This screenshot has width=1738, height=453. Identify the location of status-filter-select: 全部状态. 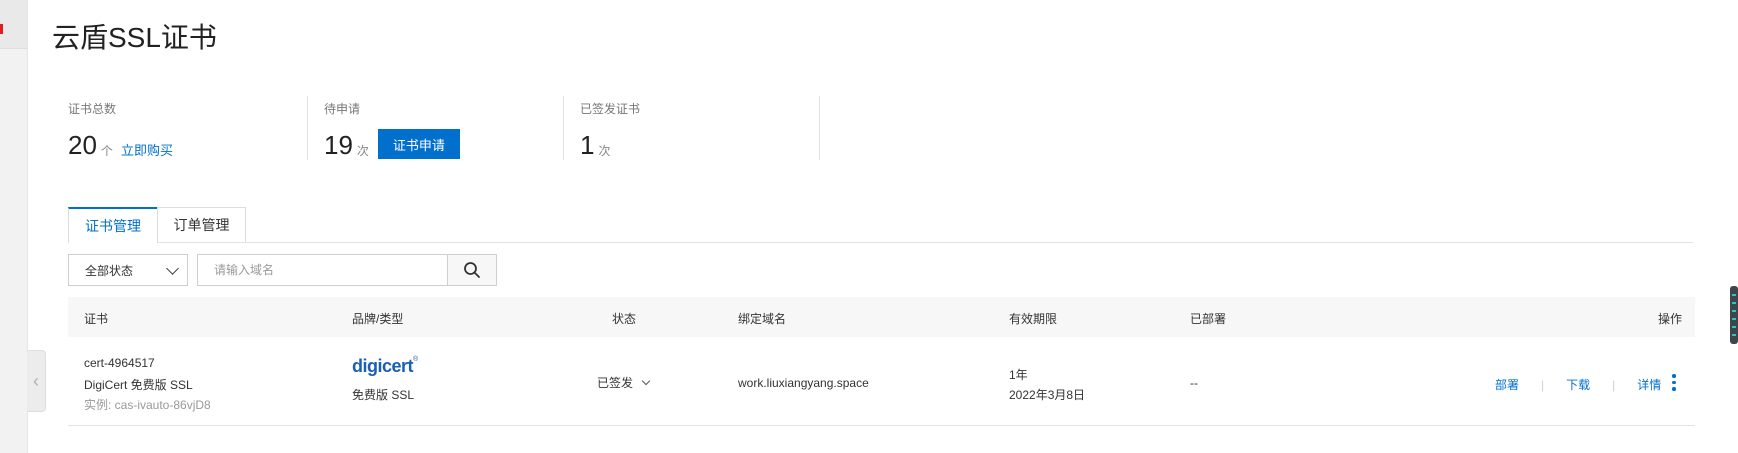
(128, 270).